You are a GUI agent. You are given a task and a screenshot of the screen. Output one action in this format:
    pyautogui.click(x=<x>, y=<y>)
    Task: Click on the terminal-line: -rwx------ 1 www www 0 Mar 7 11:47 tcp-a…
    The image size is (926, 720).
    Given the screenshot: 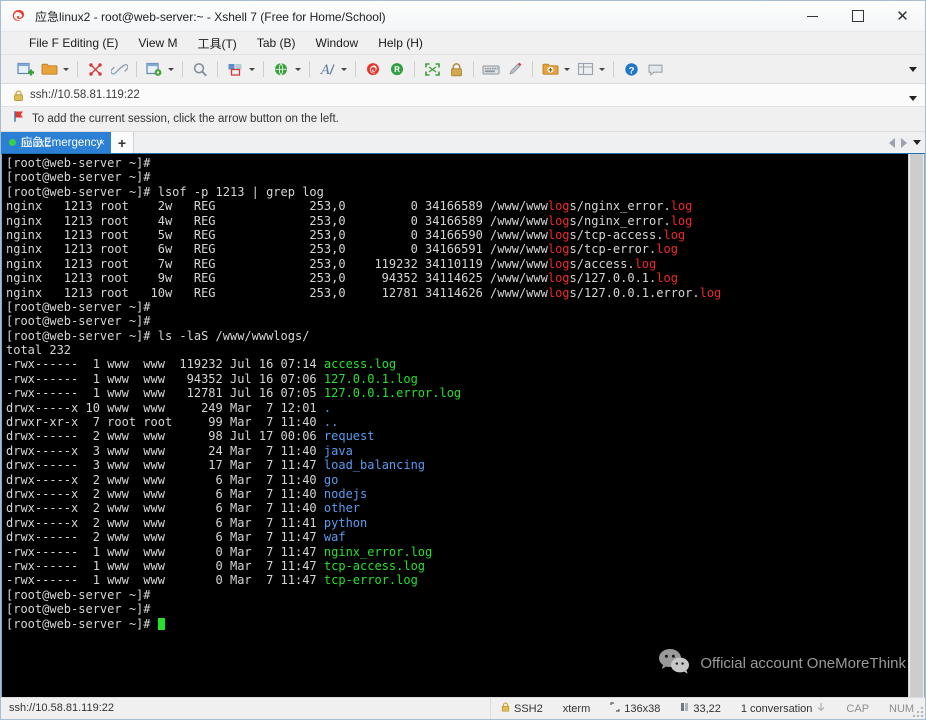 What is the action you would take?
    pyautogui.click(x=457, y=566)
    